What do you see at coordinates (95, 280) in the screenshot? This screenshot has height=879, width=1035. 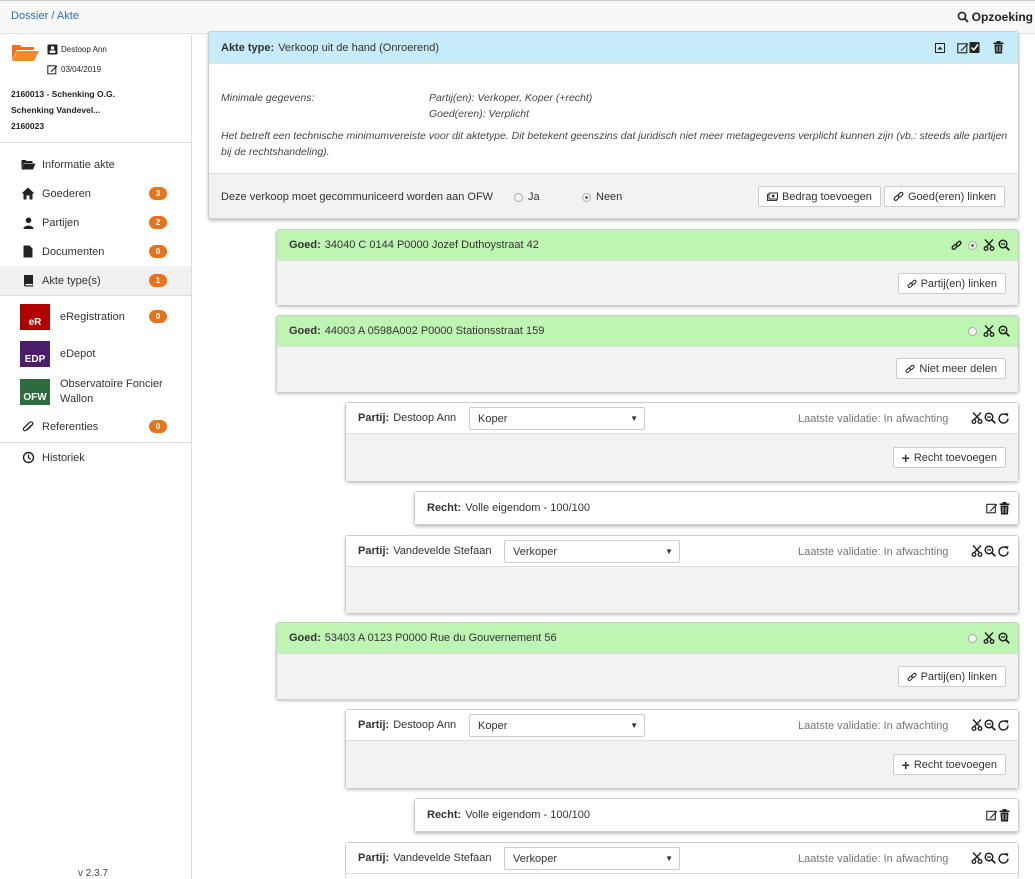 I see `sidebar-item-akte-types: Akte type(s) 1` at bounding box center [95, 280].